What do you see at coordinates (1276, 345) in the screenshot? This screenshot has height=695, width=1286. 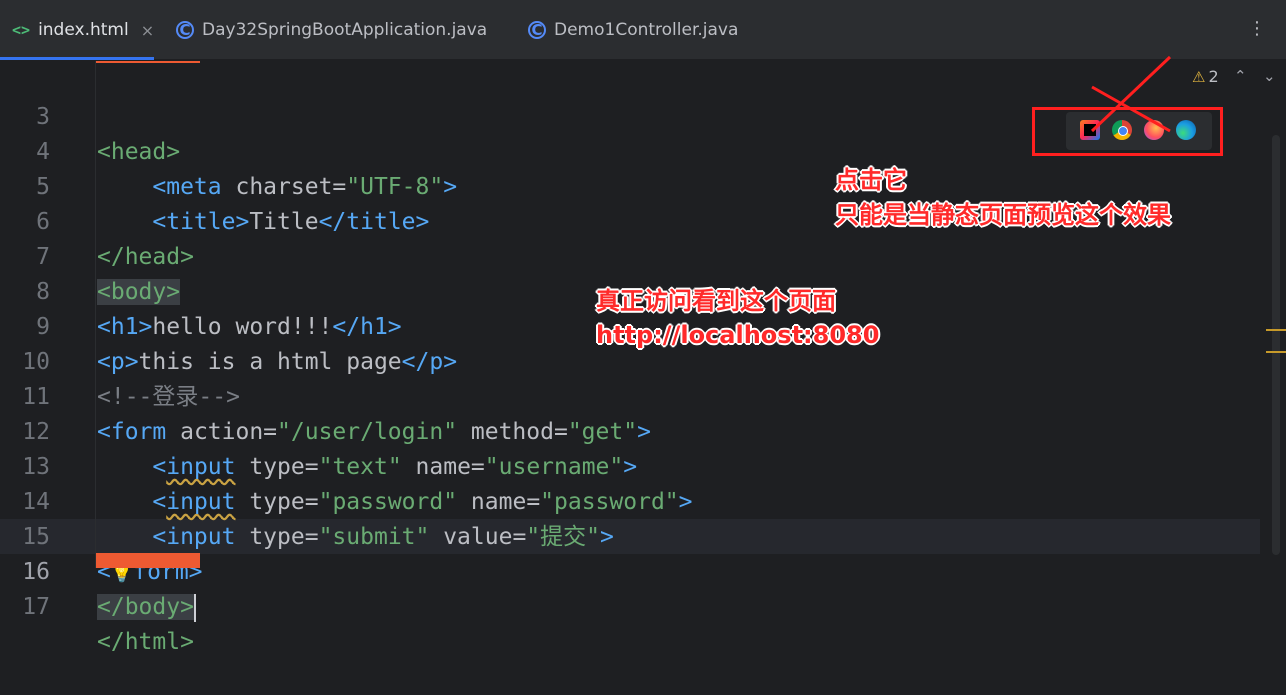 I see `vertical-scrollbar` at bounding box center [1276, 345].